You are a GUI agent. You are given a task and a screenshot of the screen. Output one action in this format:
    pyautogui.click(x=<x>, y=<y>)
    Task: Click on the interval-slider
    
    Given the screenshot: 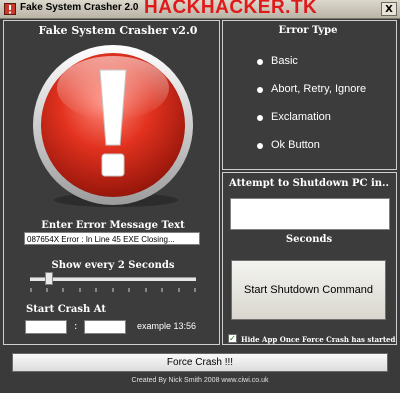 What is the action you would take?
    pyautogui.click(x=113, y=279)
    